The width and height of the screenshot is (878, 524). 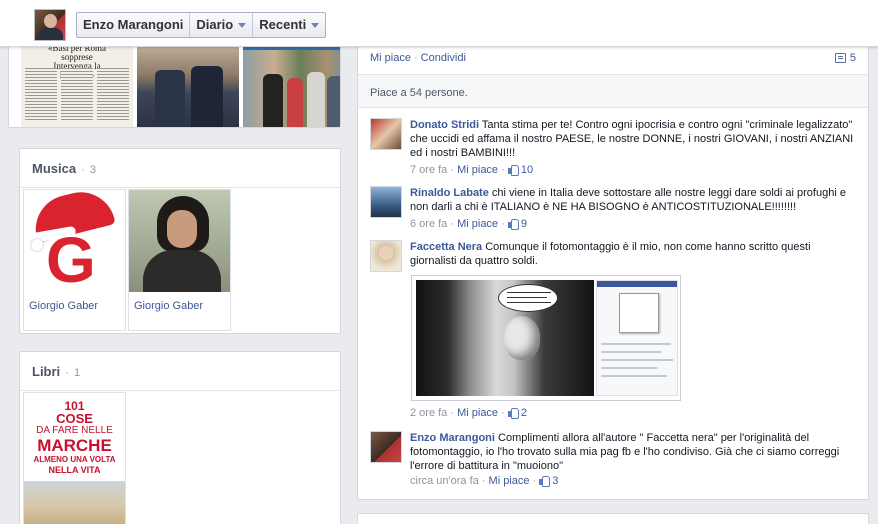 I want to click on comment-bubble-icon, so click(x=840, y=58).